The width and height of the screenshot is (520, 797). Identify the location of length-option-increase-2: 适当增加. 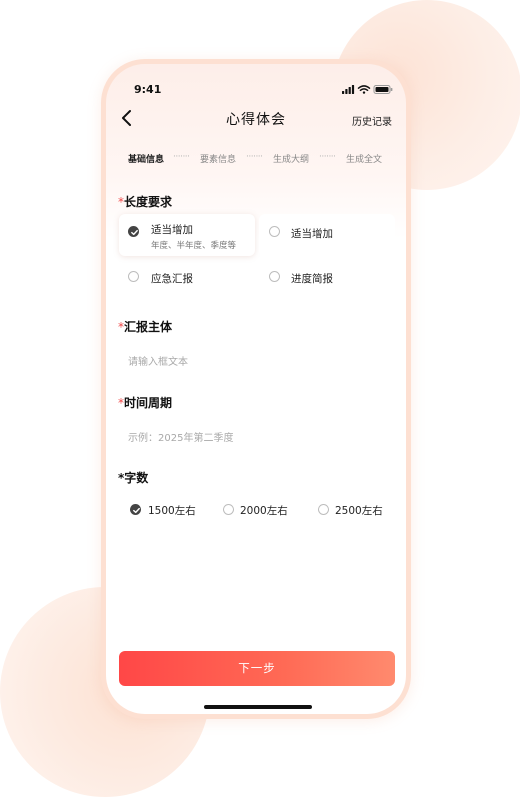
(327, 235).